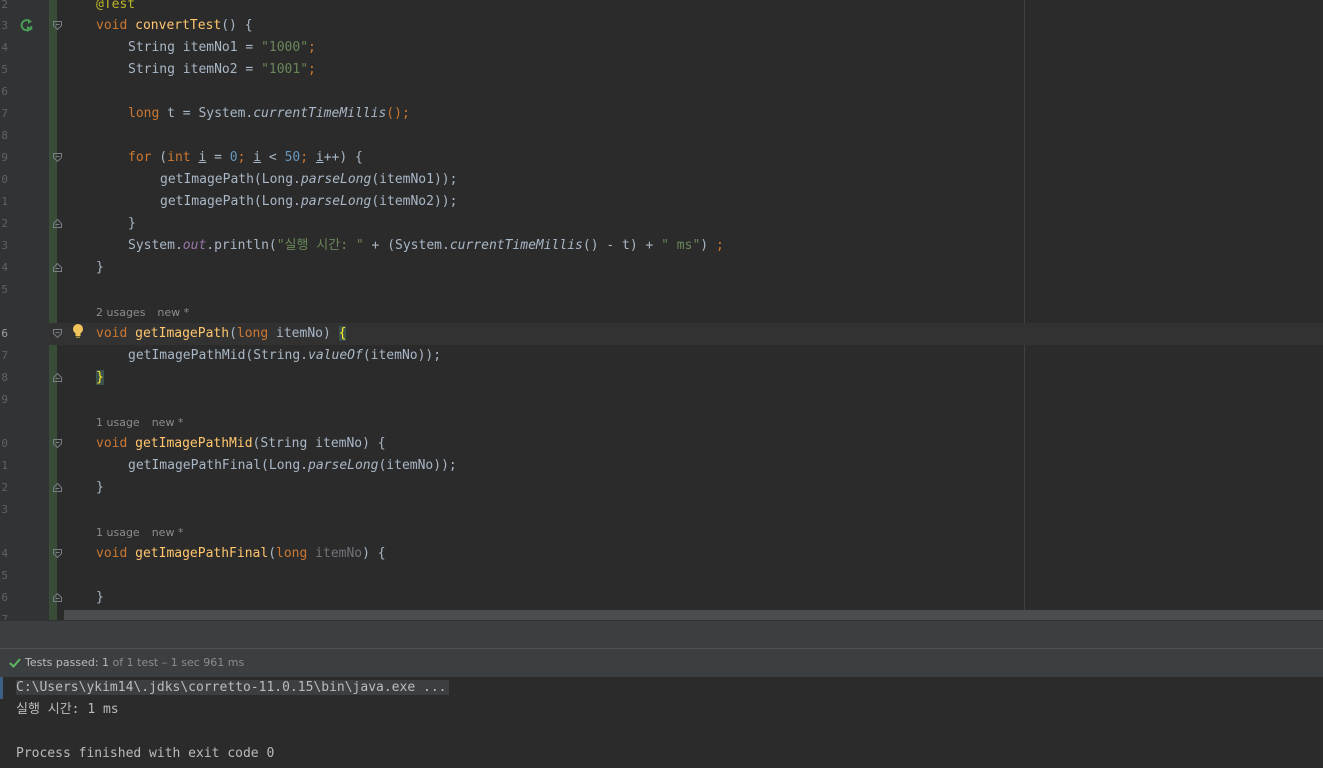 The width and height of the screenshot is (1323, 768). I want to click on static-call: currentTimeMillis, so click(516, 245).